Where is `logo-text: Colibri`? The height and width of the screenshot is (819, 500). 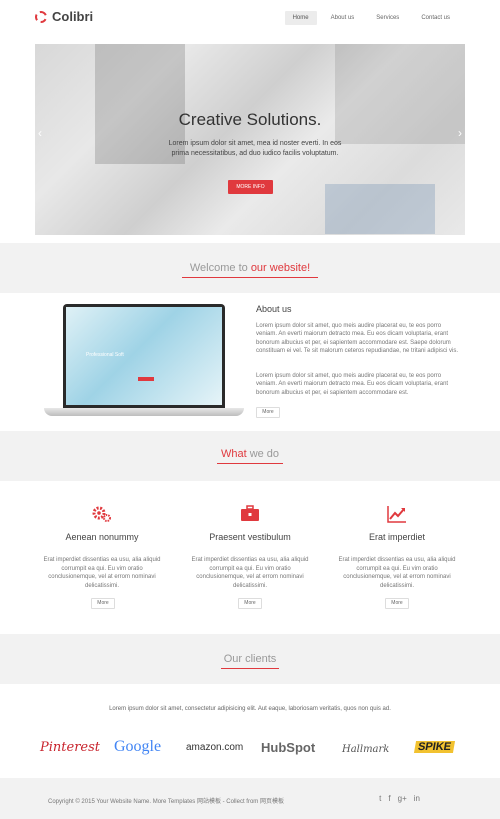
logo-text: Colibri is located at coordinates (73, 16).